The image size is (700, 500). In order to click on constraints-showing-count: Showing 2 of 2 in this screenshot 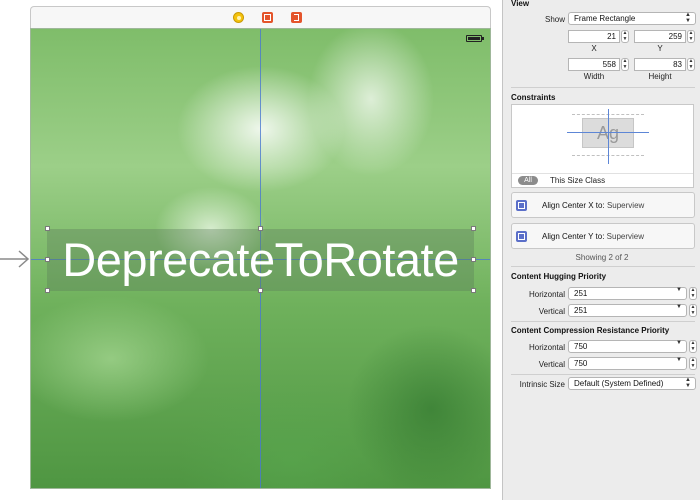, I will do `click(602, 257)`.